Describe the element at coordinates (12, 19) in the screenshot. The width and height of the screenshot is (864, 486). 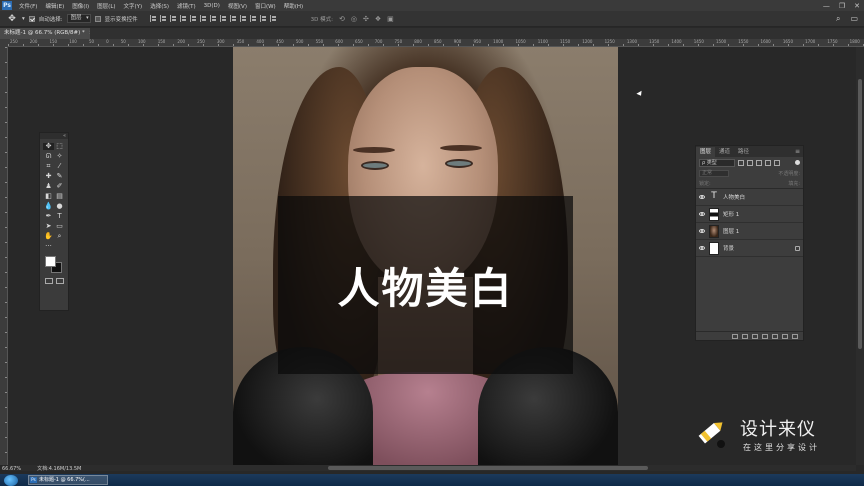
I see `move-tool-icon: ✥` at that location.